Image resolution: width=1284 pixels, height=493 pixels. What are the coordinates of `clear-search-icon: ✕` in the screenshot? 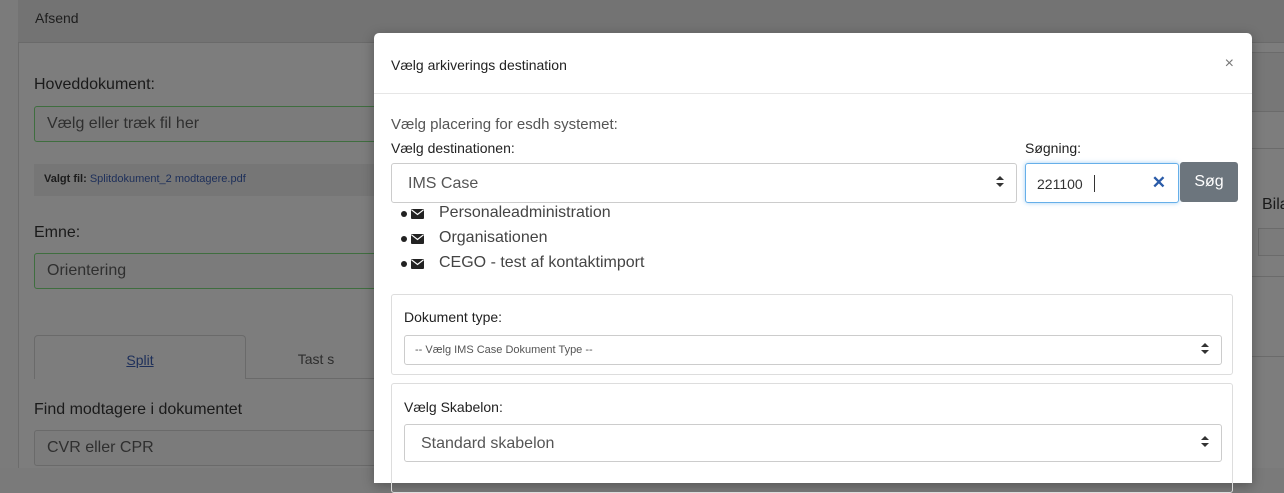 It's located at (1159, 183).